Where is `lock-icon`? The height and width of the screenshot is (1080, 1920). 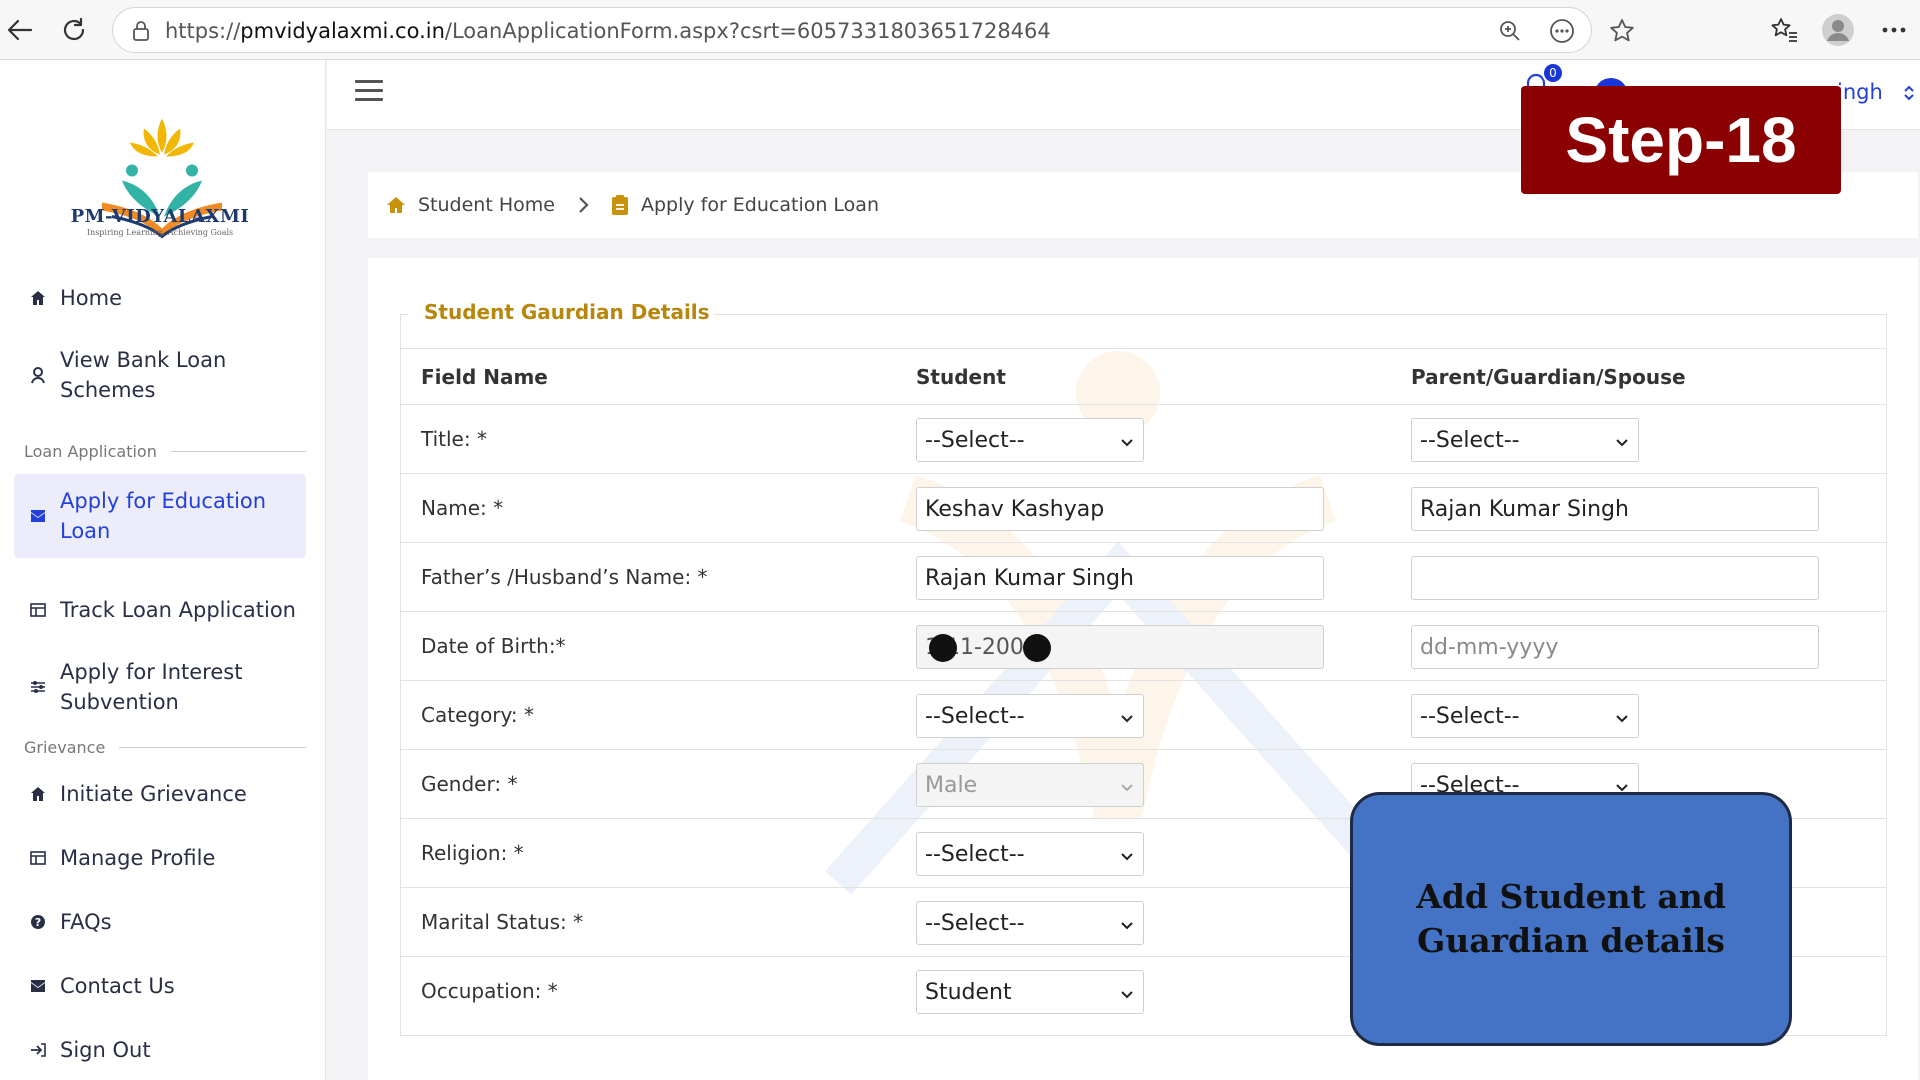
lock-icon is located at coordinates (141, 33).